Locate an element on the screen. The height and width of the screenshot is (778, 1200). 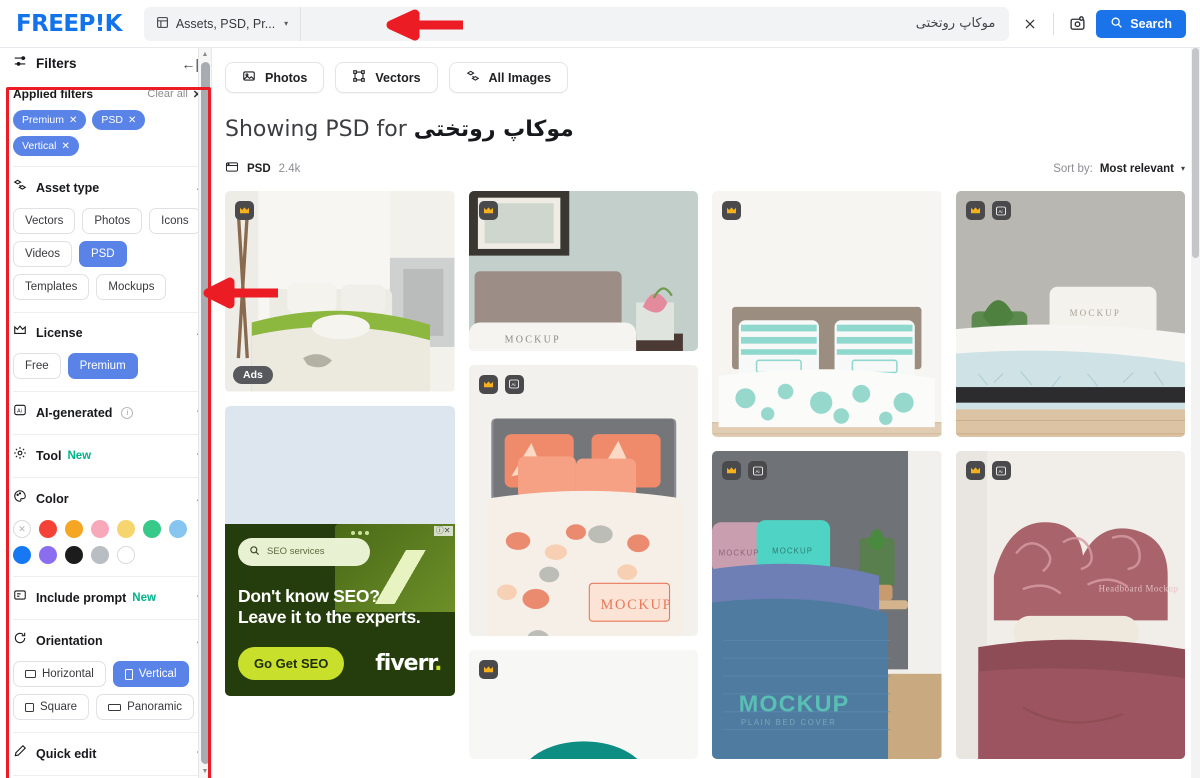
scroll-up-arrow-icon: ▲ is located at coordinates (205, 54).